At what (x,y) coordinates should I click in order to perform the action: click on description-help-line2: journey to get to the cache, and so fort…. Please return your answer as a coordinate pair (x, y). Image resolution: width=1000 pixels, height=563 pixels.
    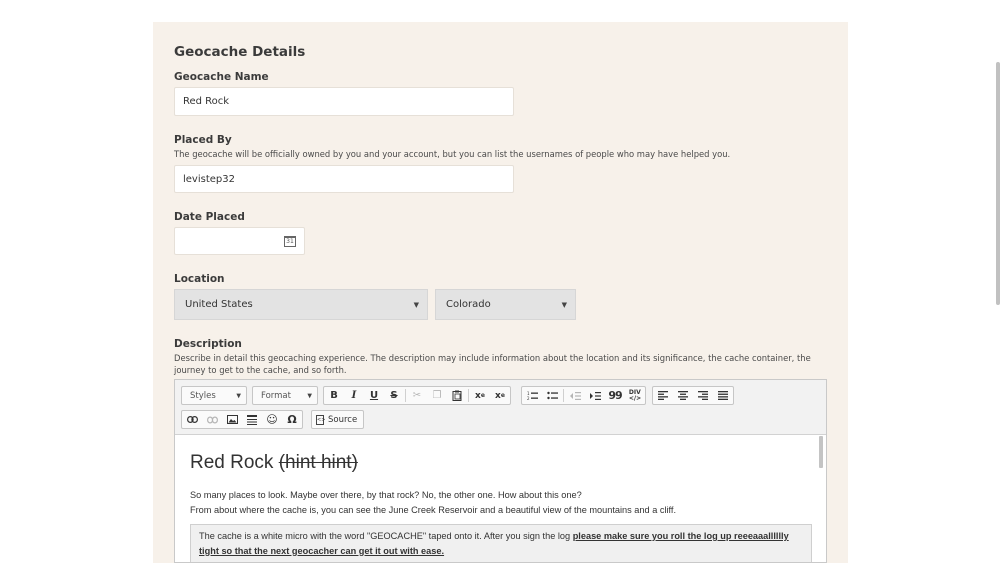
    Looking at the image, I should click on (260, 370).